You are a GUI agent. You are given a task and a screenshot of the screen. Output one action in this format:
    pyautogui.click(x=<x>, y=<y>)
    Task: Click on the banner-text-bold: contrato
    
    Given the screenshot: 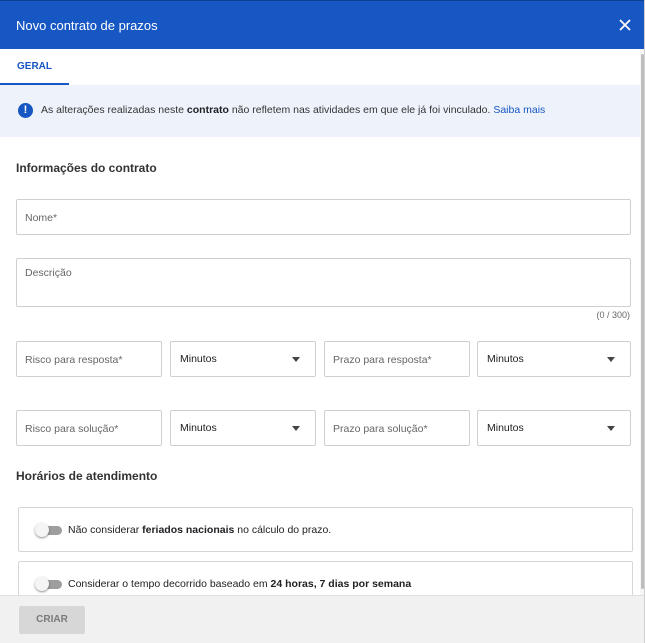 What is the action you would take?
    pyautogui.click(x=207, y=110)
    